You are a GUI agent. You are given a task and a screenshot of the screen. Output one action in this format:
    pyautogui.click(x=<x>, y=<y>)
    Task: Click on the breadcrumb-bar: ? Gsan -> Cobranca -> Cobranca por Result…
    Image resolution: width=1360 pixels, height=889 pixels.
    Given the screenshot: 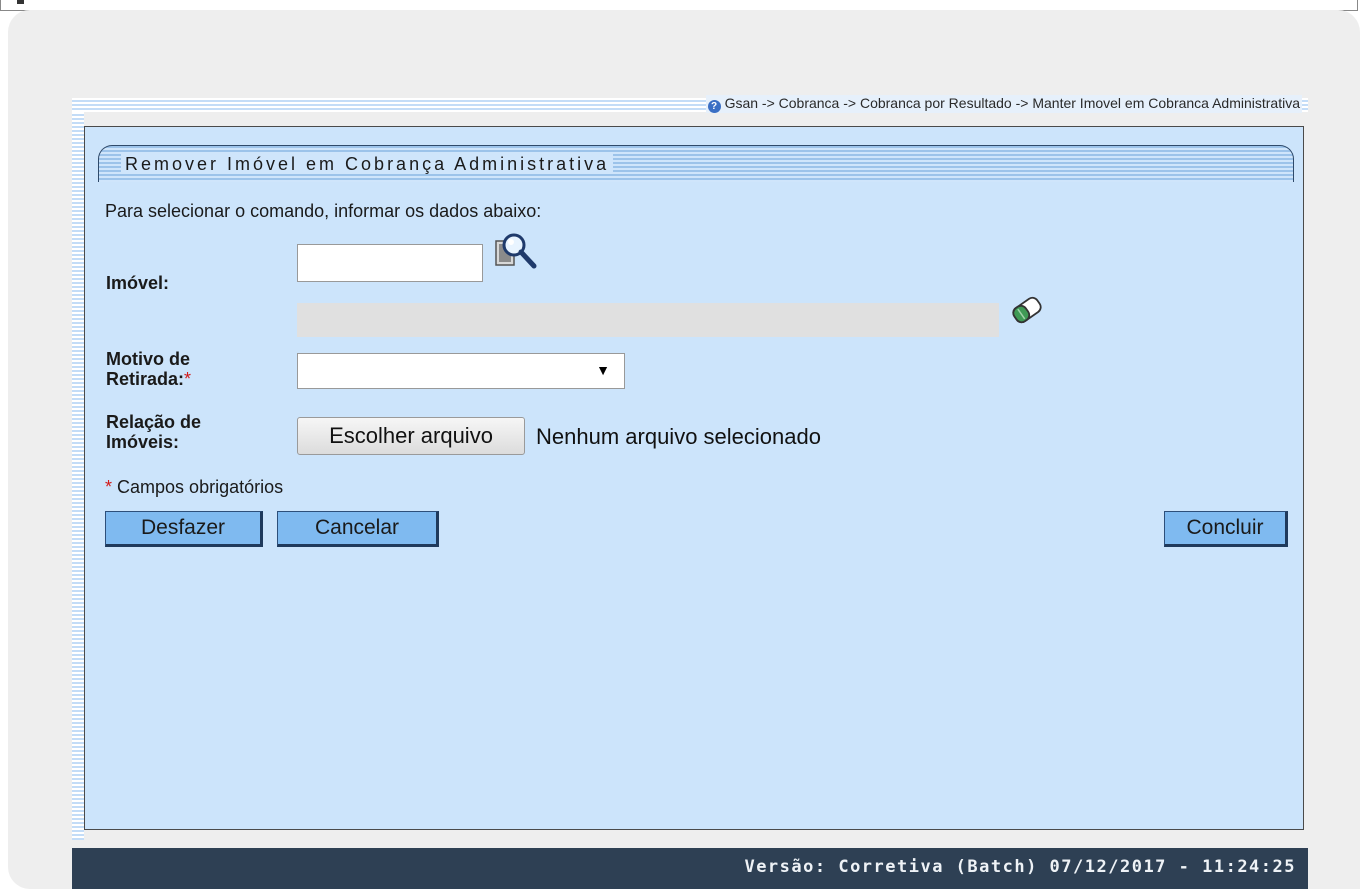 What is the action you would take?
    pyautogui.click(x=690, y=104)
    